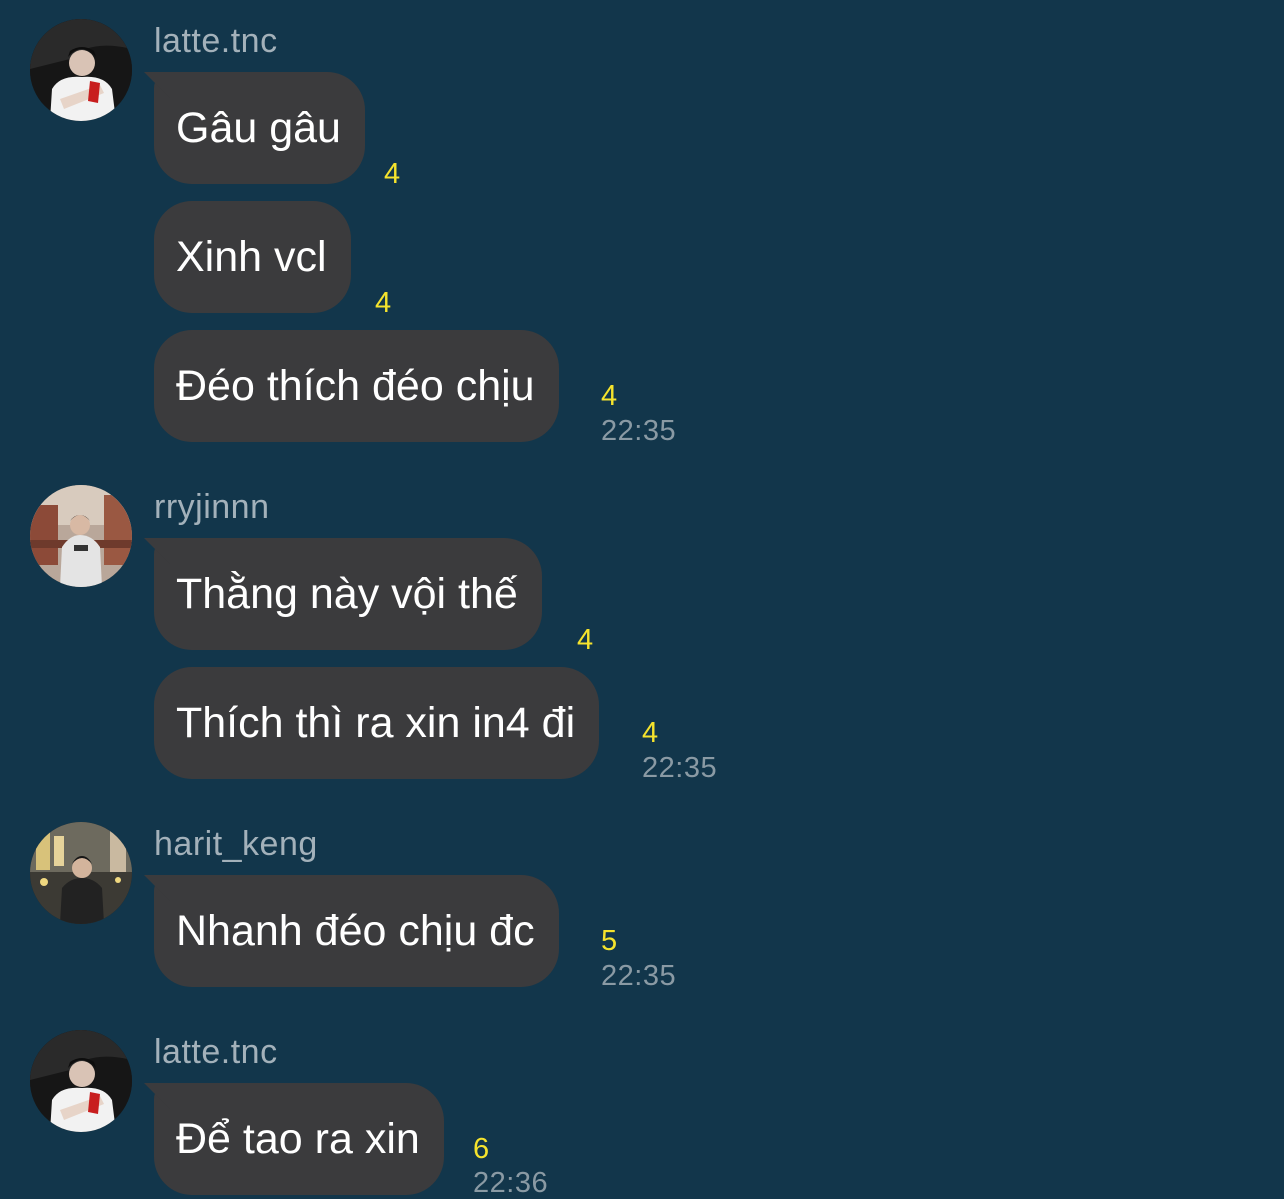 This screenshot has height=1199, width=1284. I want to click on message-bubble: Đéo thích đéo chịu, so click(356, 386).